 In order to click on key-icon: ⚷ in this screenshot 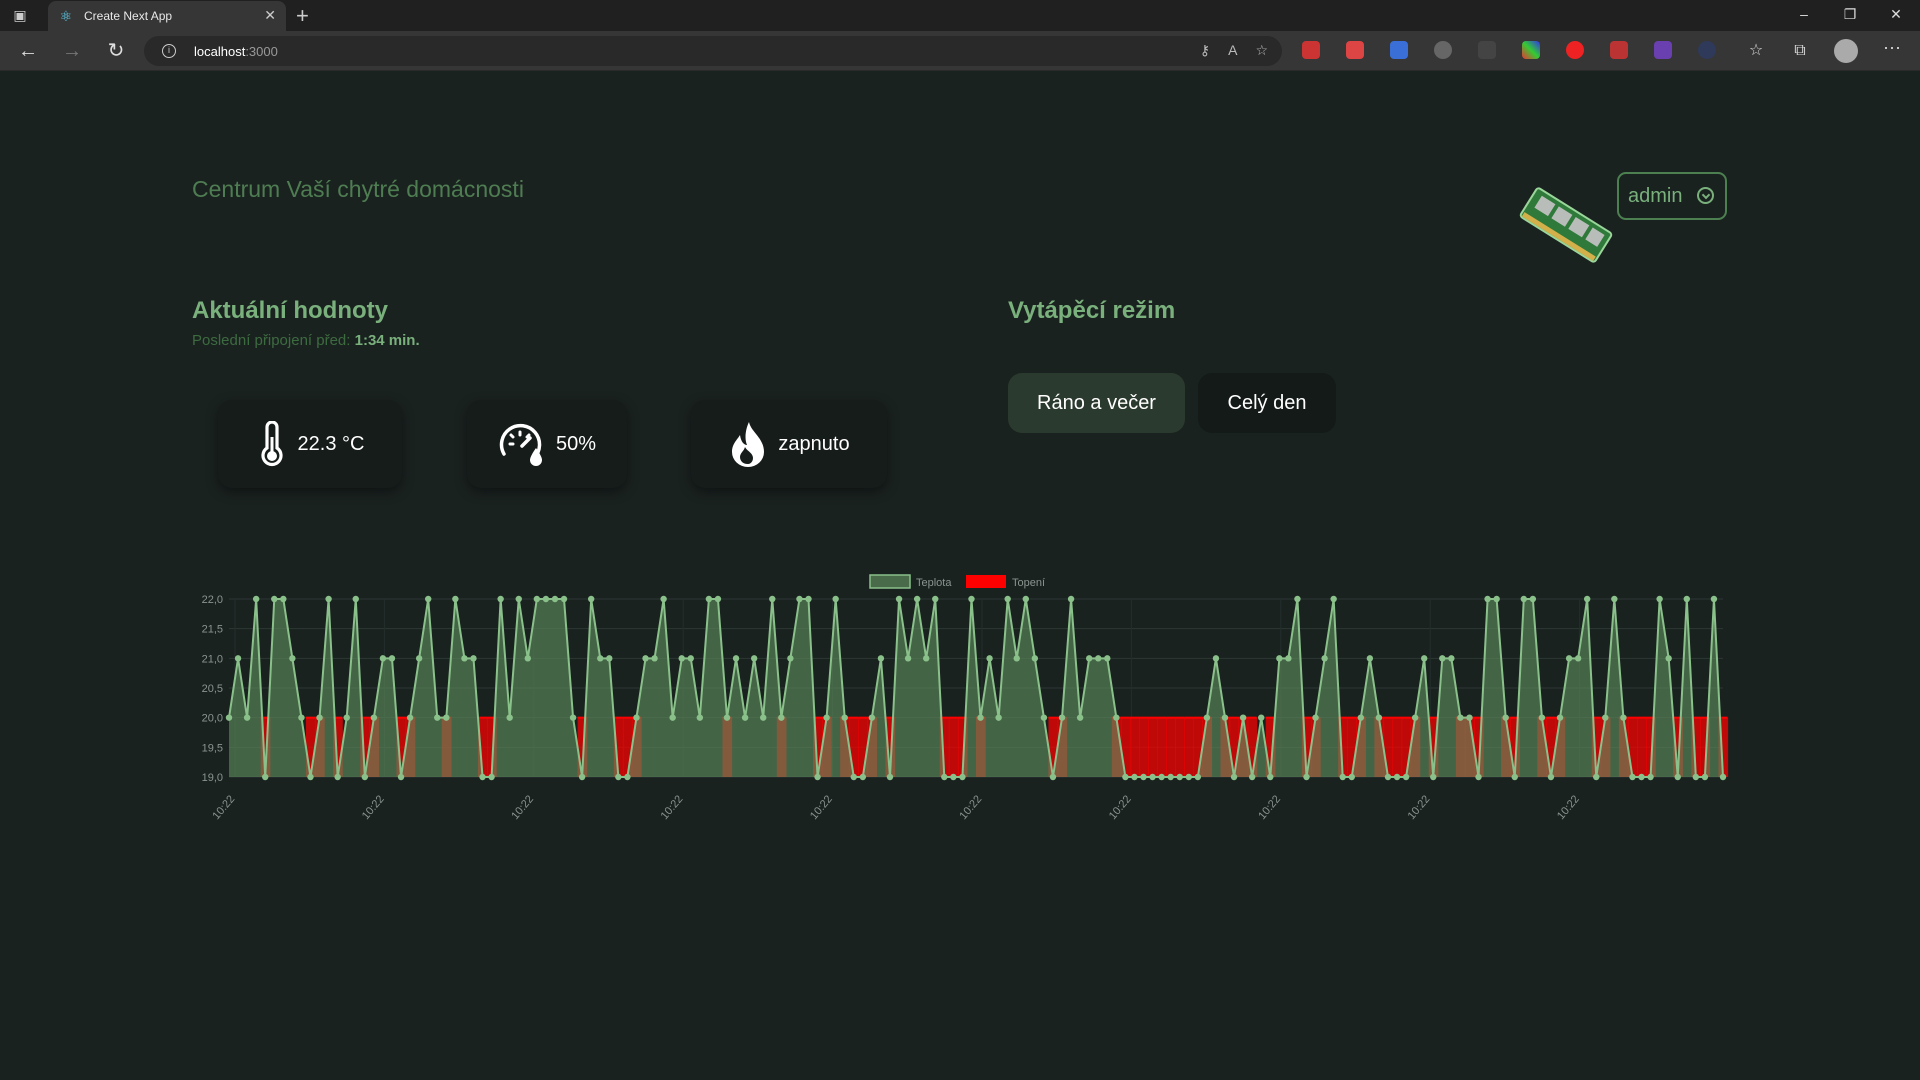, I will do `click(1205, 50)`.